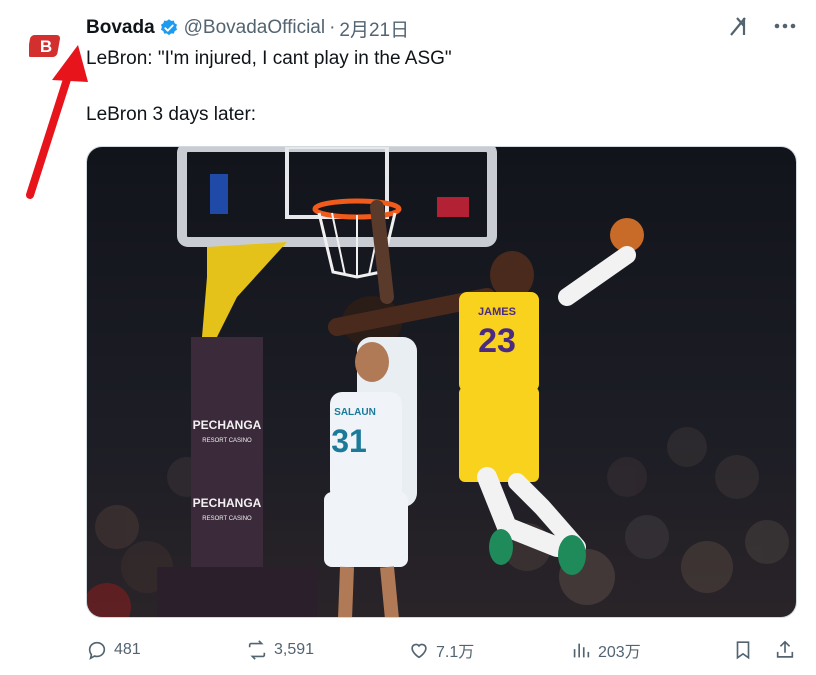 The height and width of the screenshot is (675, 816). I want to click on svg-text: B, so click(46, 46).